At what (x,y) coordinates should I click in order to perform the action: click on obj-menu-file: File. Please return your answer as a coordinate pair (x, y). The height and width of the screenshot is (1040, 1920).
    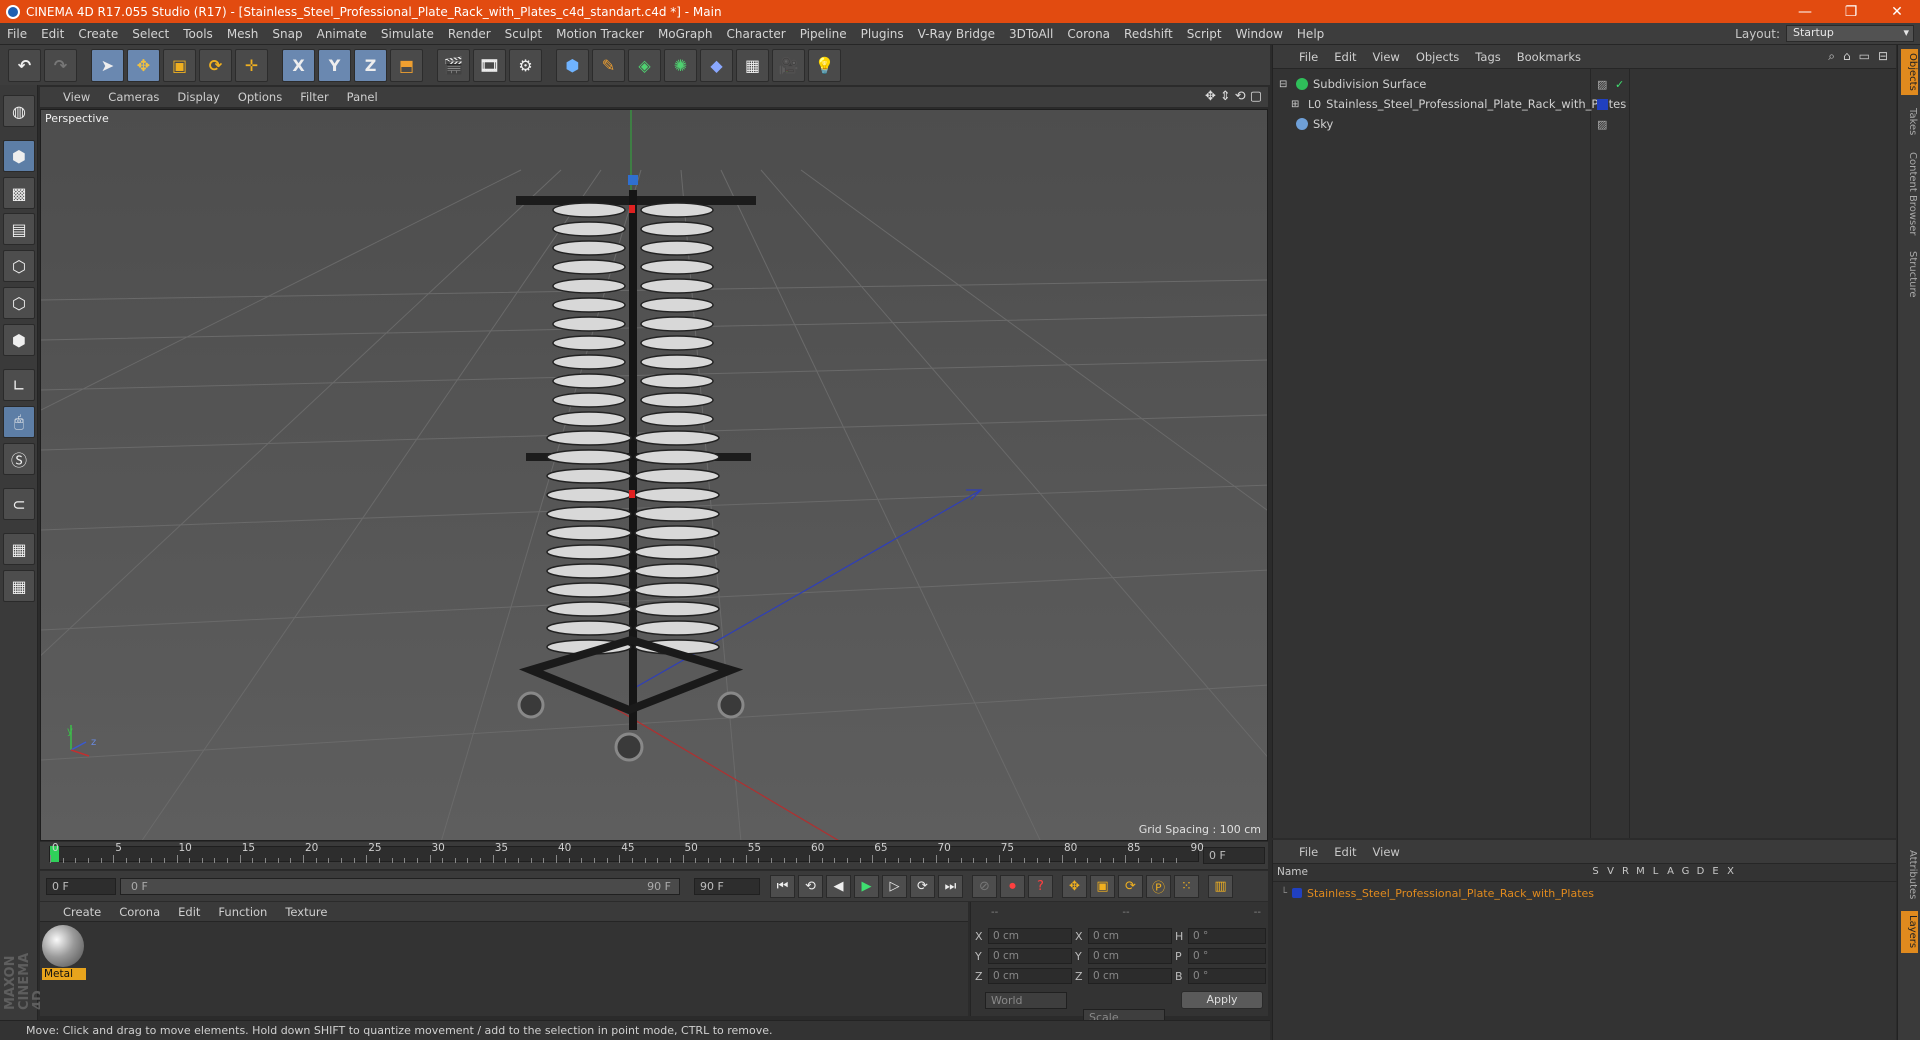
    Looking at the image, I should click on (1308, 57).